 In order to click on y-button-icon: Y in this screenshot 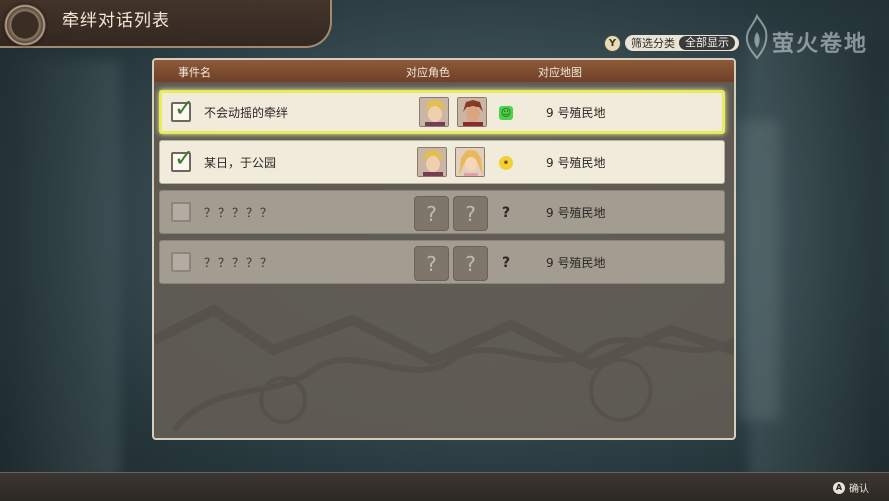, I will do `click(612, 43)`.